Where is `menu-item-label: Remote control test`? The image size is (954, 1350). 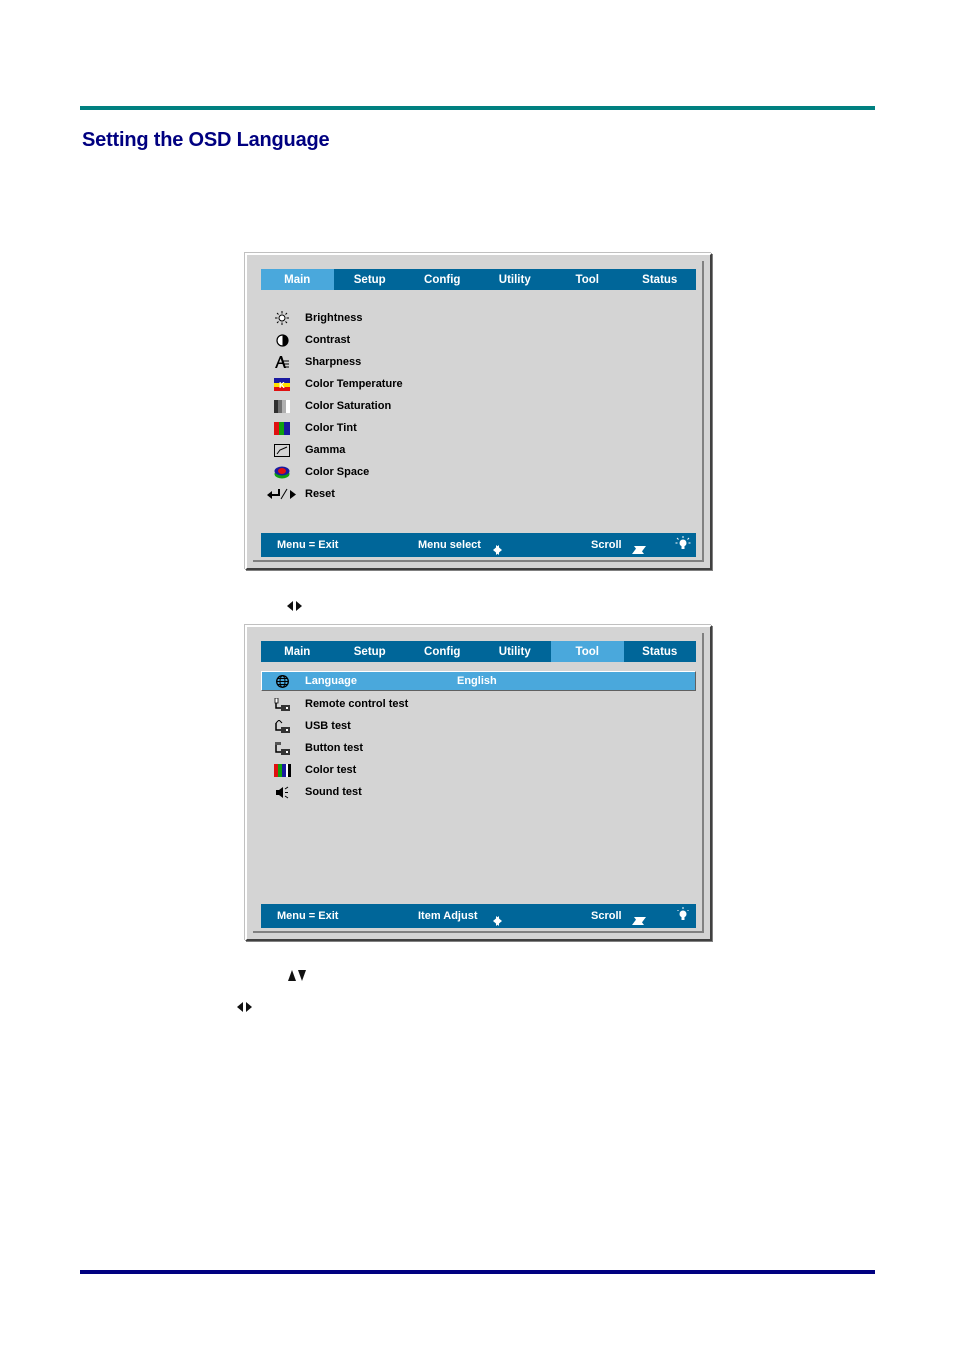 menu-item-label: Remote control test is located at coordinates (357, 704).